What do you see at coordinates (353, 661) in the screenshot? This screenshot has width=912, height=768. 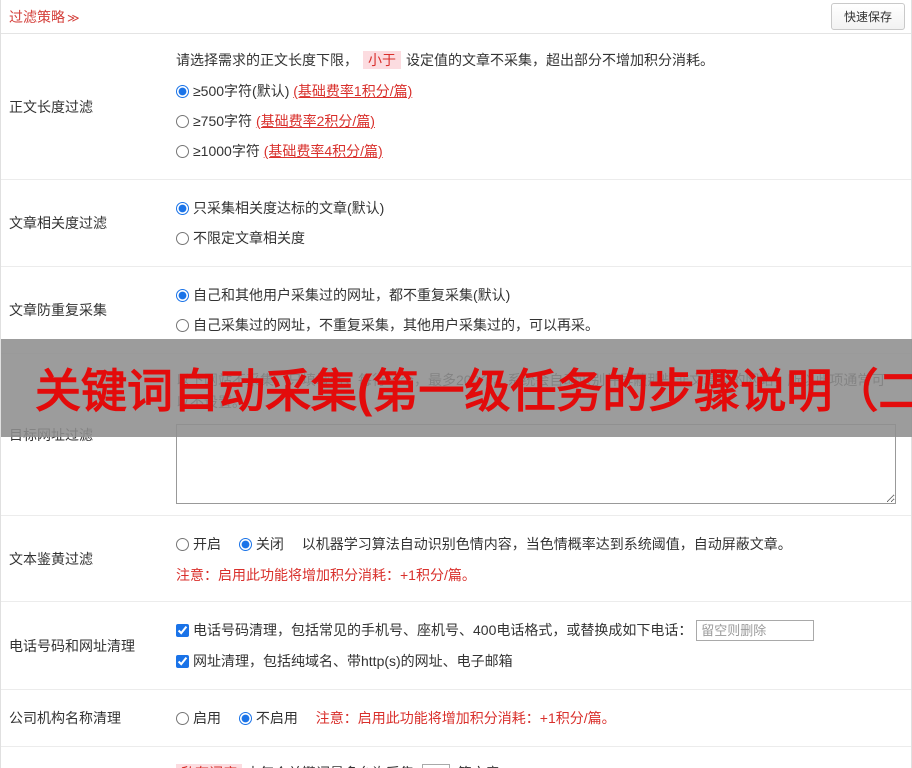 I see `checkbox-label: 网址清理，包括纯域名、带http(s)的网址、电子邮箱` at bounding box center [353, 661].